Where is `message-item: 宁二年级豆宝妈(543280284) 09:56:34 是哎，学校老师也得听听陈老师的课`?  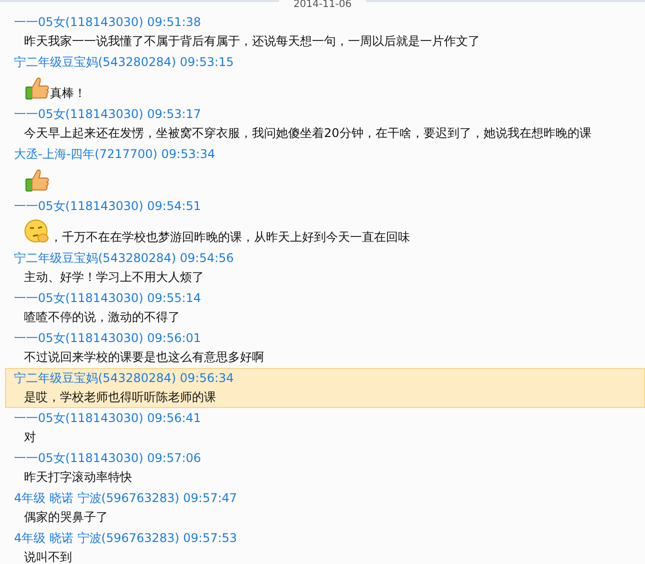
message-item: 宁二年级豆宝妈(543280284) 09:56:34 是哎，学校老师也得听听陈老师的课 is located at coordinates (325, 388).